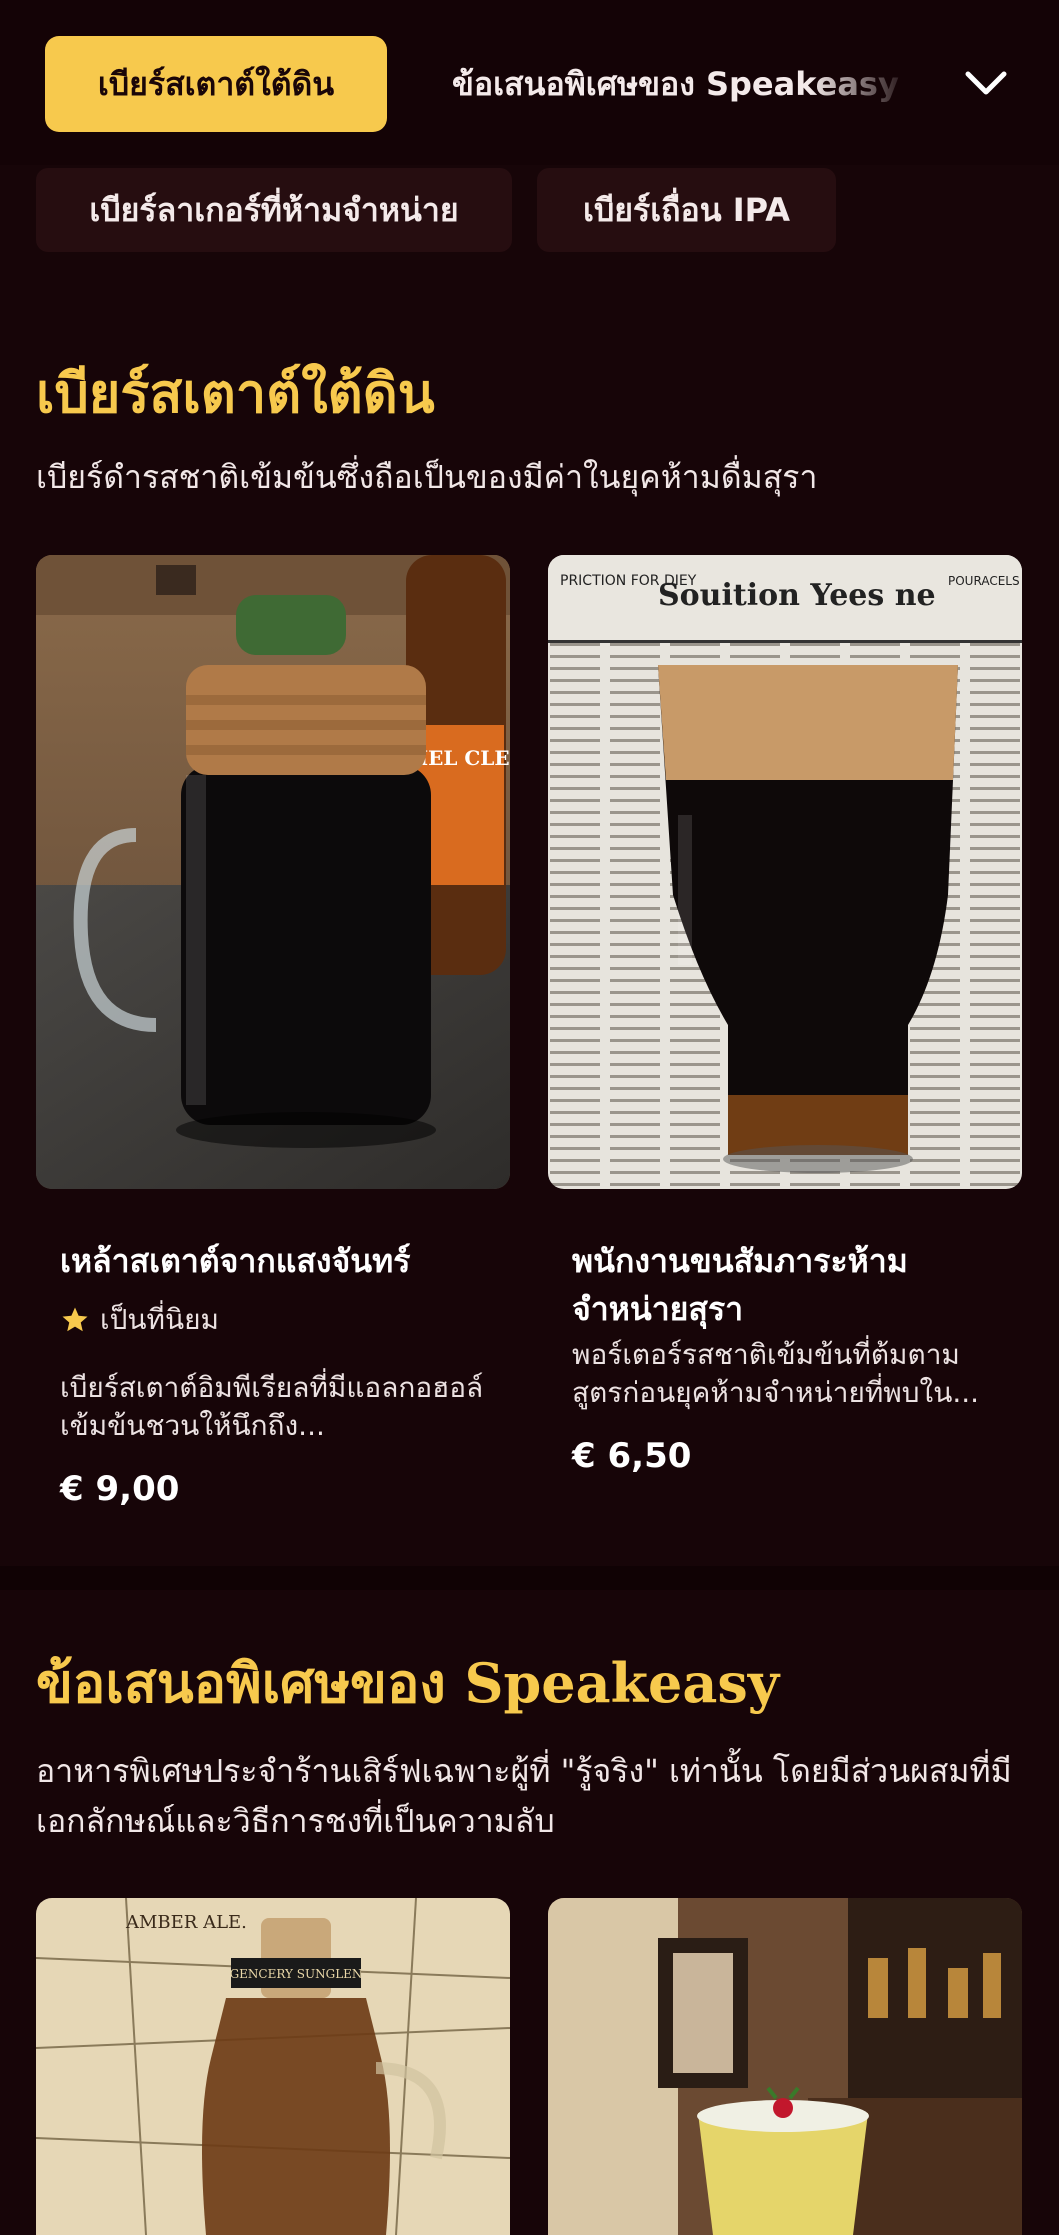  I want to click on newspaper-right-text: POURACELS, so click(984, 581).